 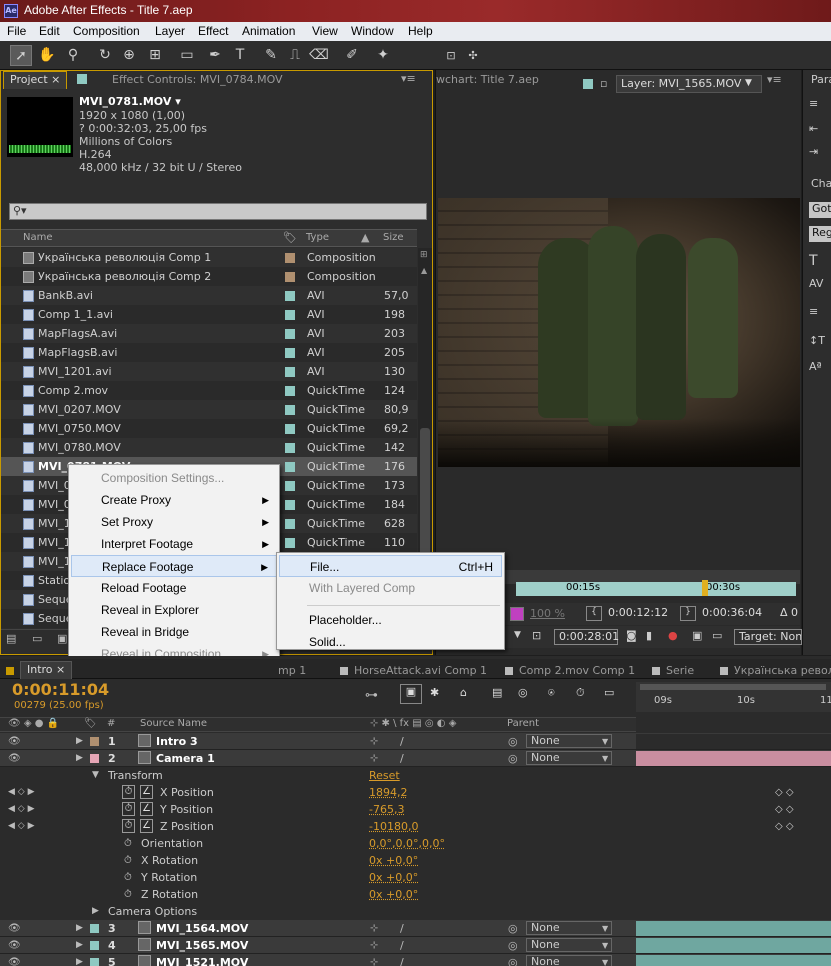 I want to click on menu-item-set-proxy: Set Proxy ▶, so click(x=174, y=522).